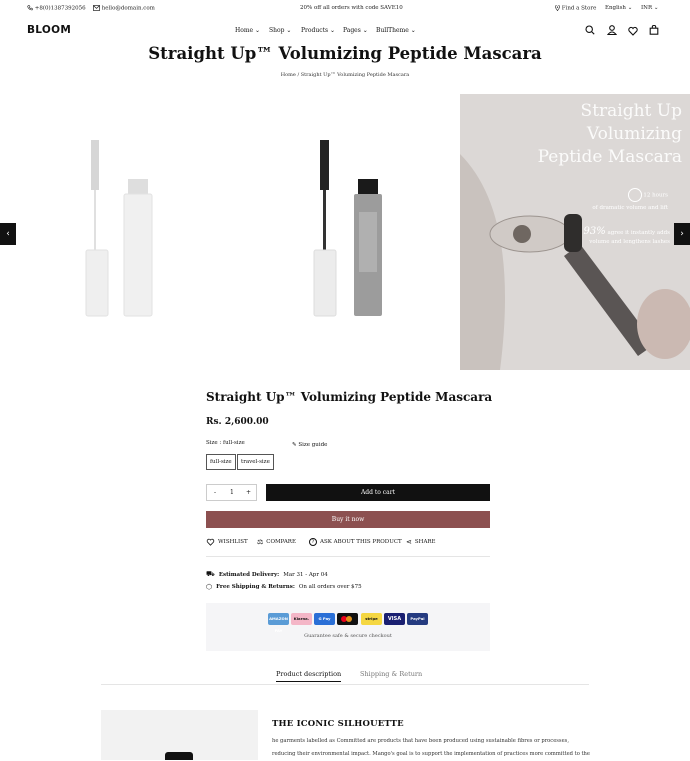 The height and width of the screenshot is (761, 690). What do you see at coordinates (347, 619) in the screenshot?
I see `mastercard-icon` at bounding box center [347, 619].